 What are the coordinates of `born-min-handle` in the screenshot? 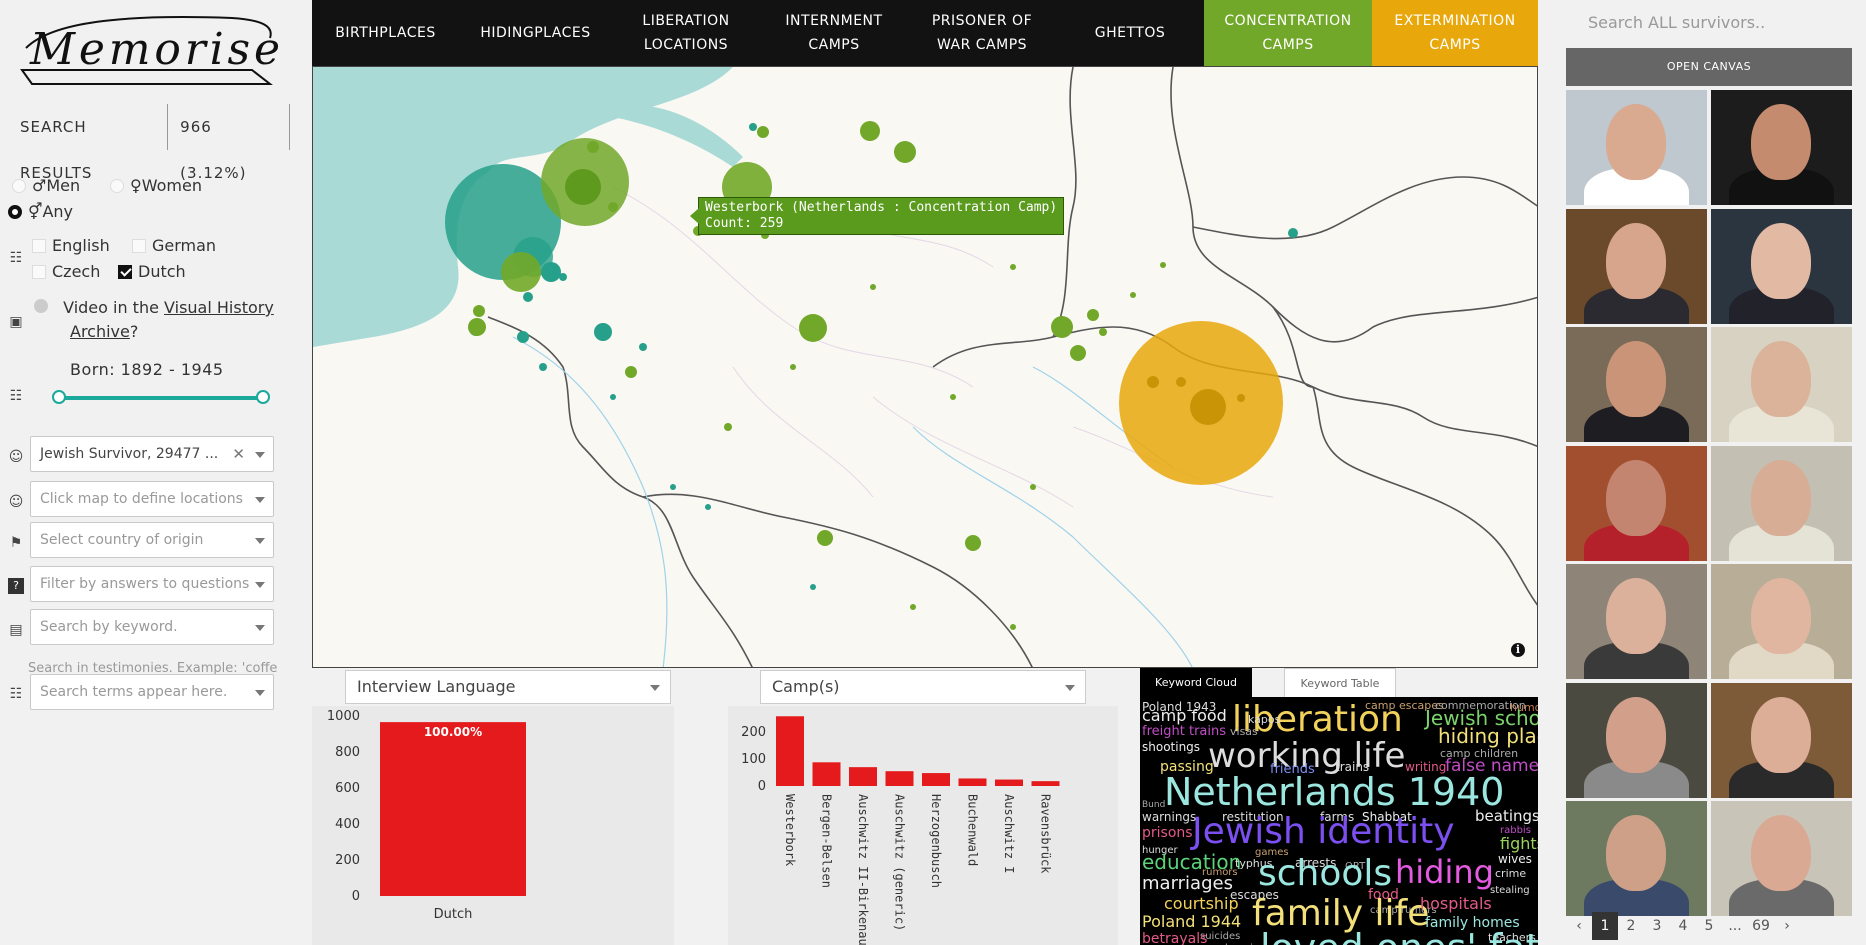 It's located at (59, 397).